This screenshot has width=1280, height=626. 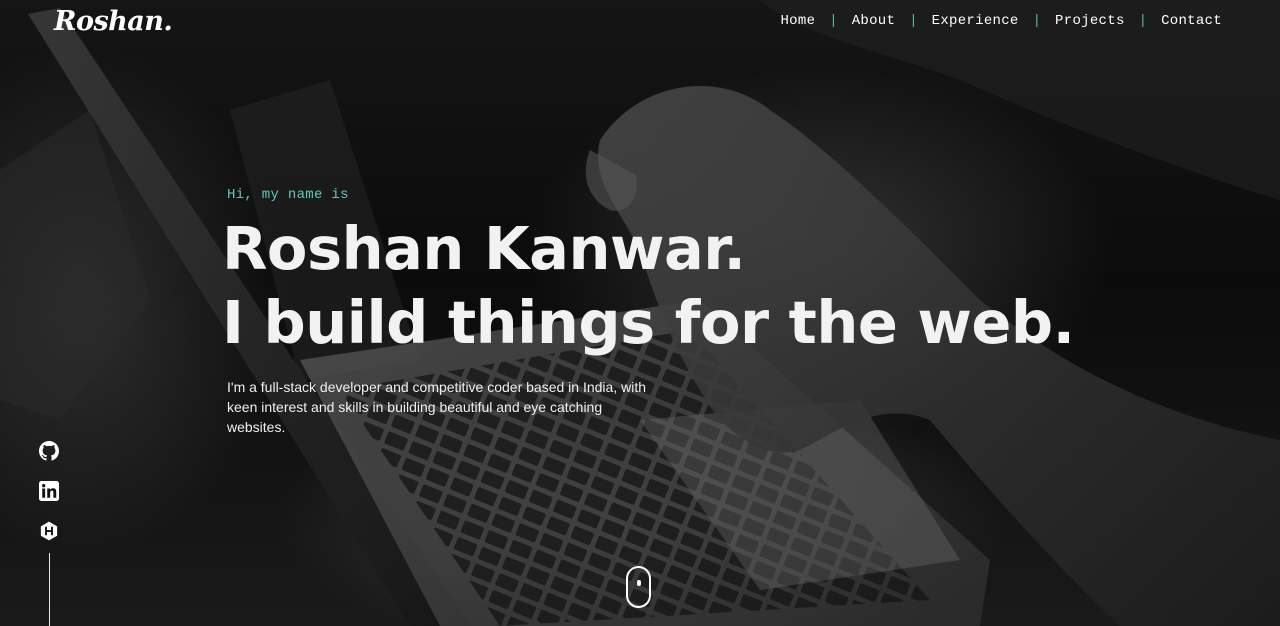 What do you see at coordinates (1191, 21) in the screenshot?
I see `nav-contact-link: Contact` at bounding box center [1191, 21].